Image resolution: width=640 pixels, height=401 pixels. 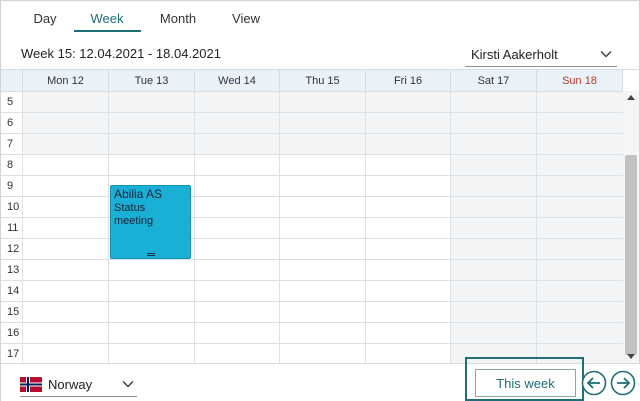 What do you see at coordinates (12, 123) in the screenshot?
I see `hour-label: 6` at bounding box center [12, 123].